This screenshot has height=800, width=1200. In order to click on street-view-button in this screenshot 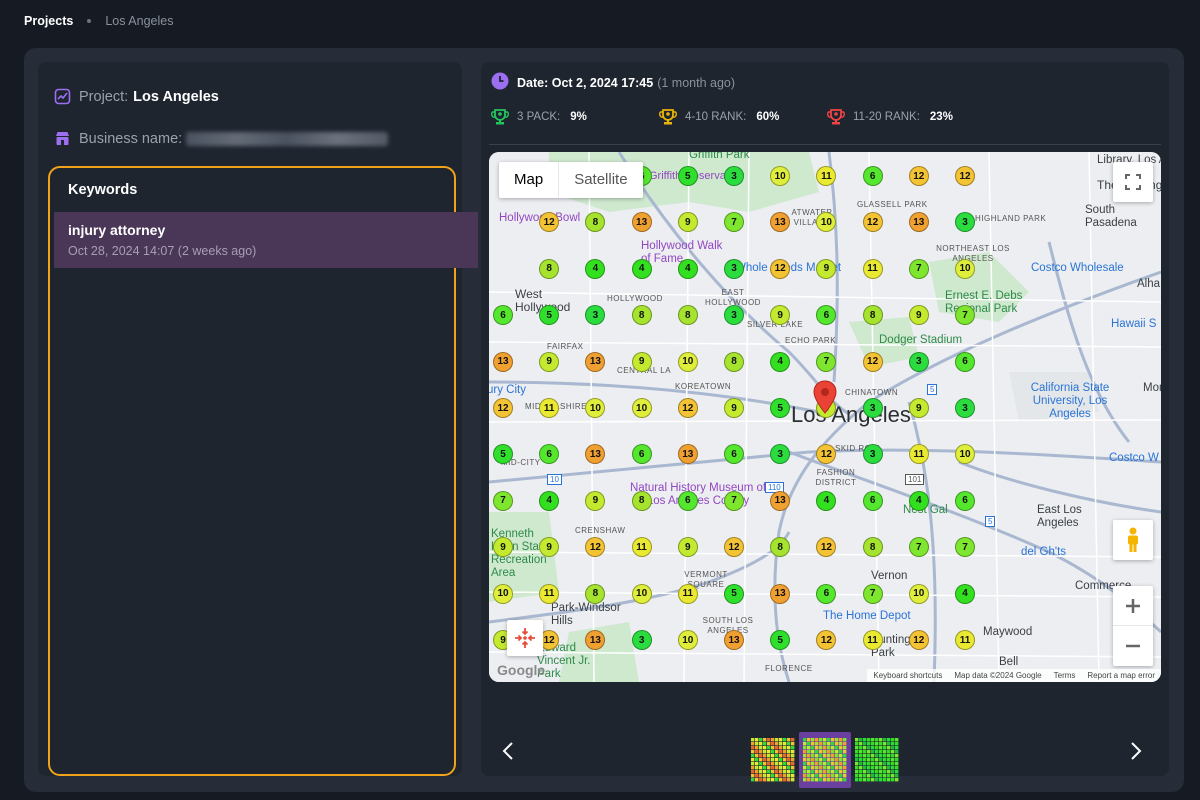, I will do `click(1133, 540)`.